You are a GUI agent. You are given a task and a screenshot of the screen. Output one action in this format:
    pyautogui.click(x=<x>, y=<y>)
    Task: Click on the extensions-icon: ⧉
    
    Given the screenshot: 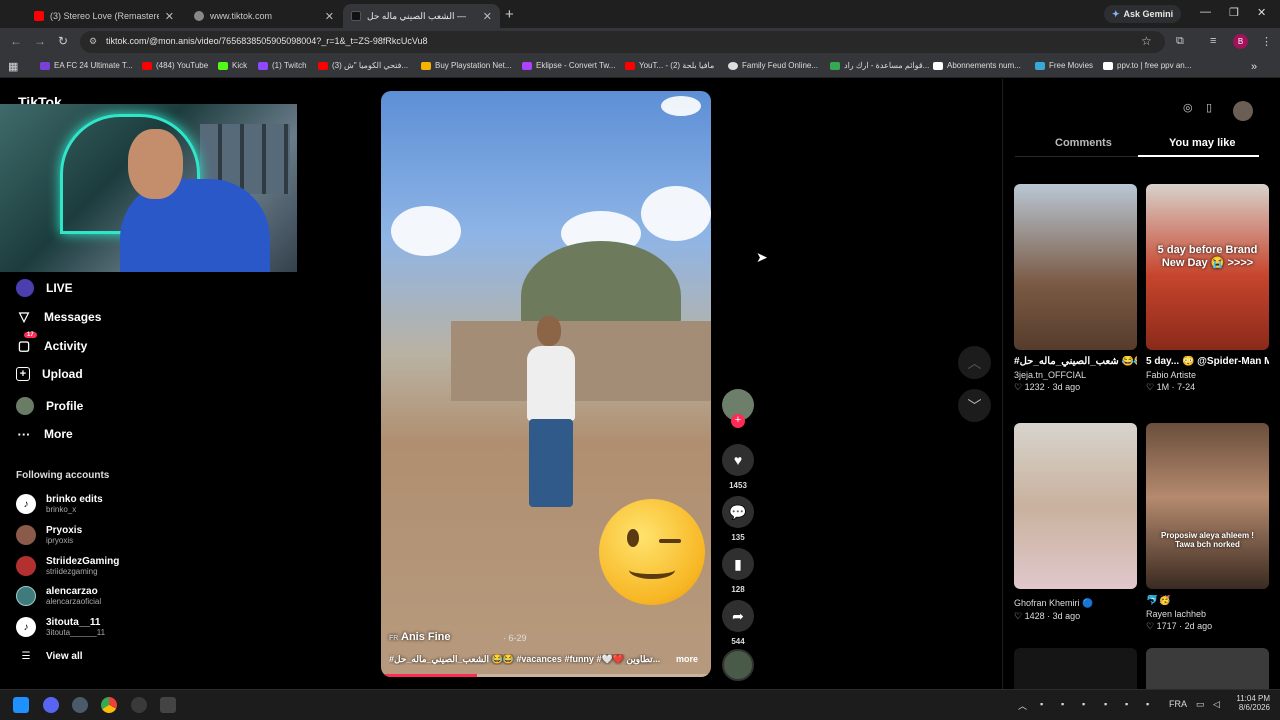 What is the action you would take?
    pyautogui.click(x=1180, y=41)
    